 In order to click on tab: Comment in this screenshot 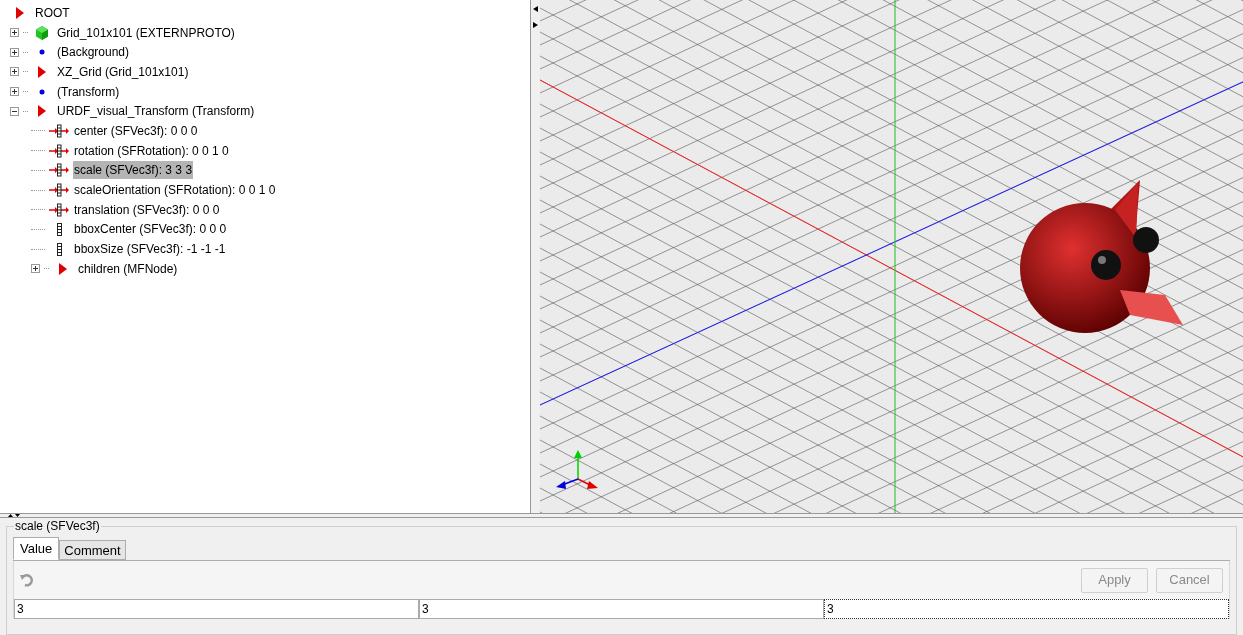, I will do `click(92, 550)`.